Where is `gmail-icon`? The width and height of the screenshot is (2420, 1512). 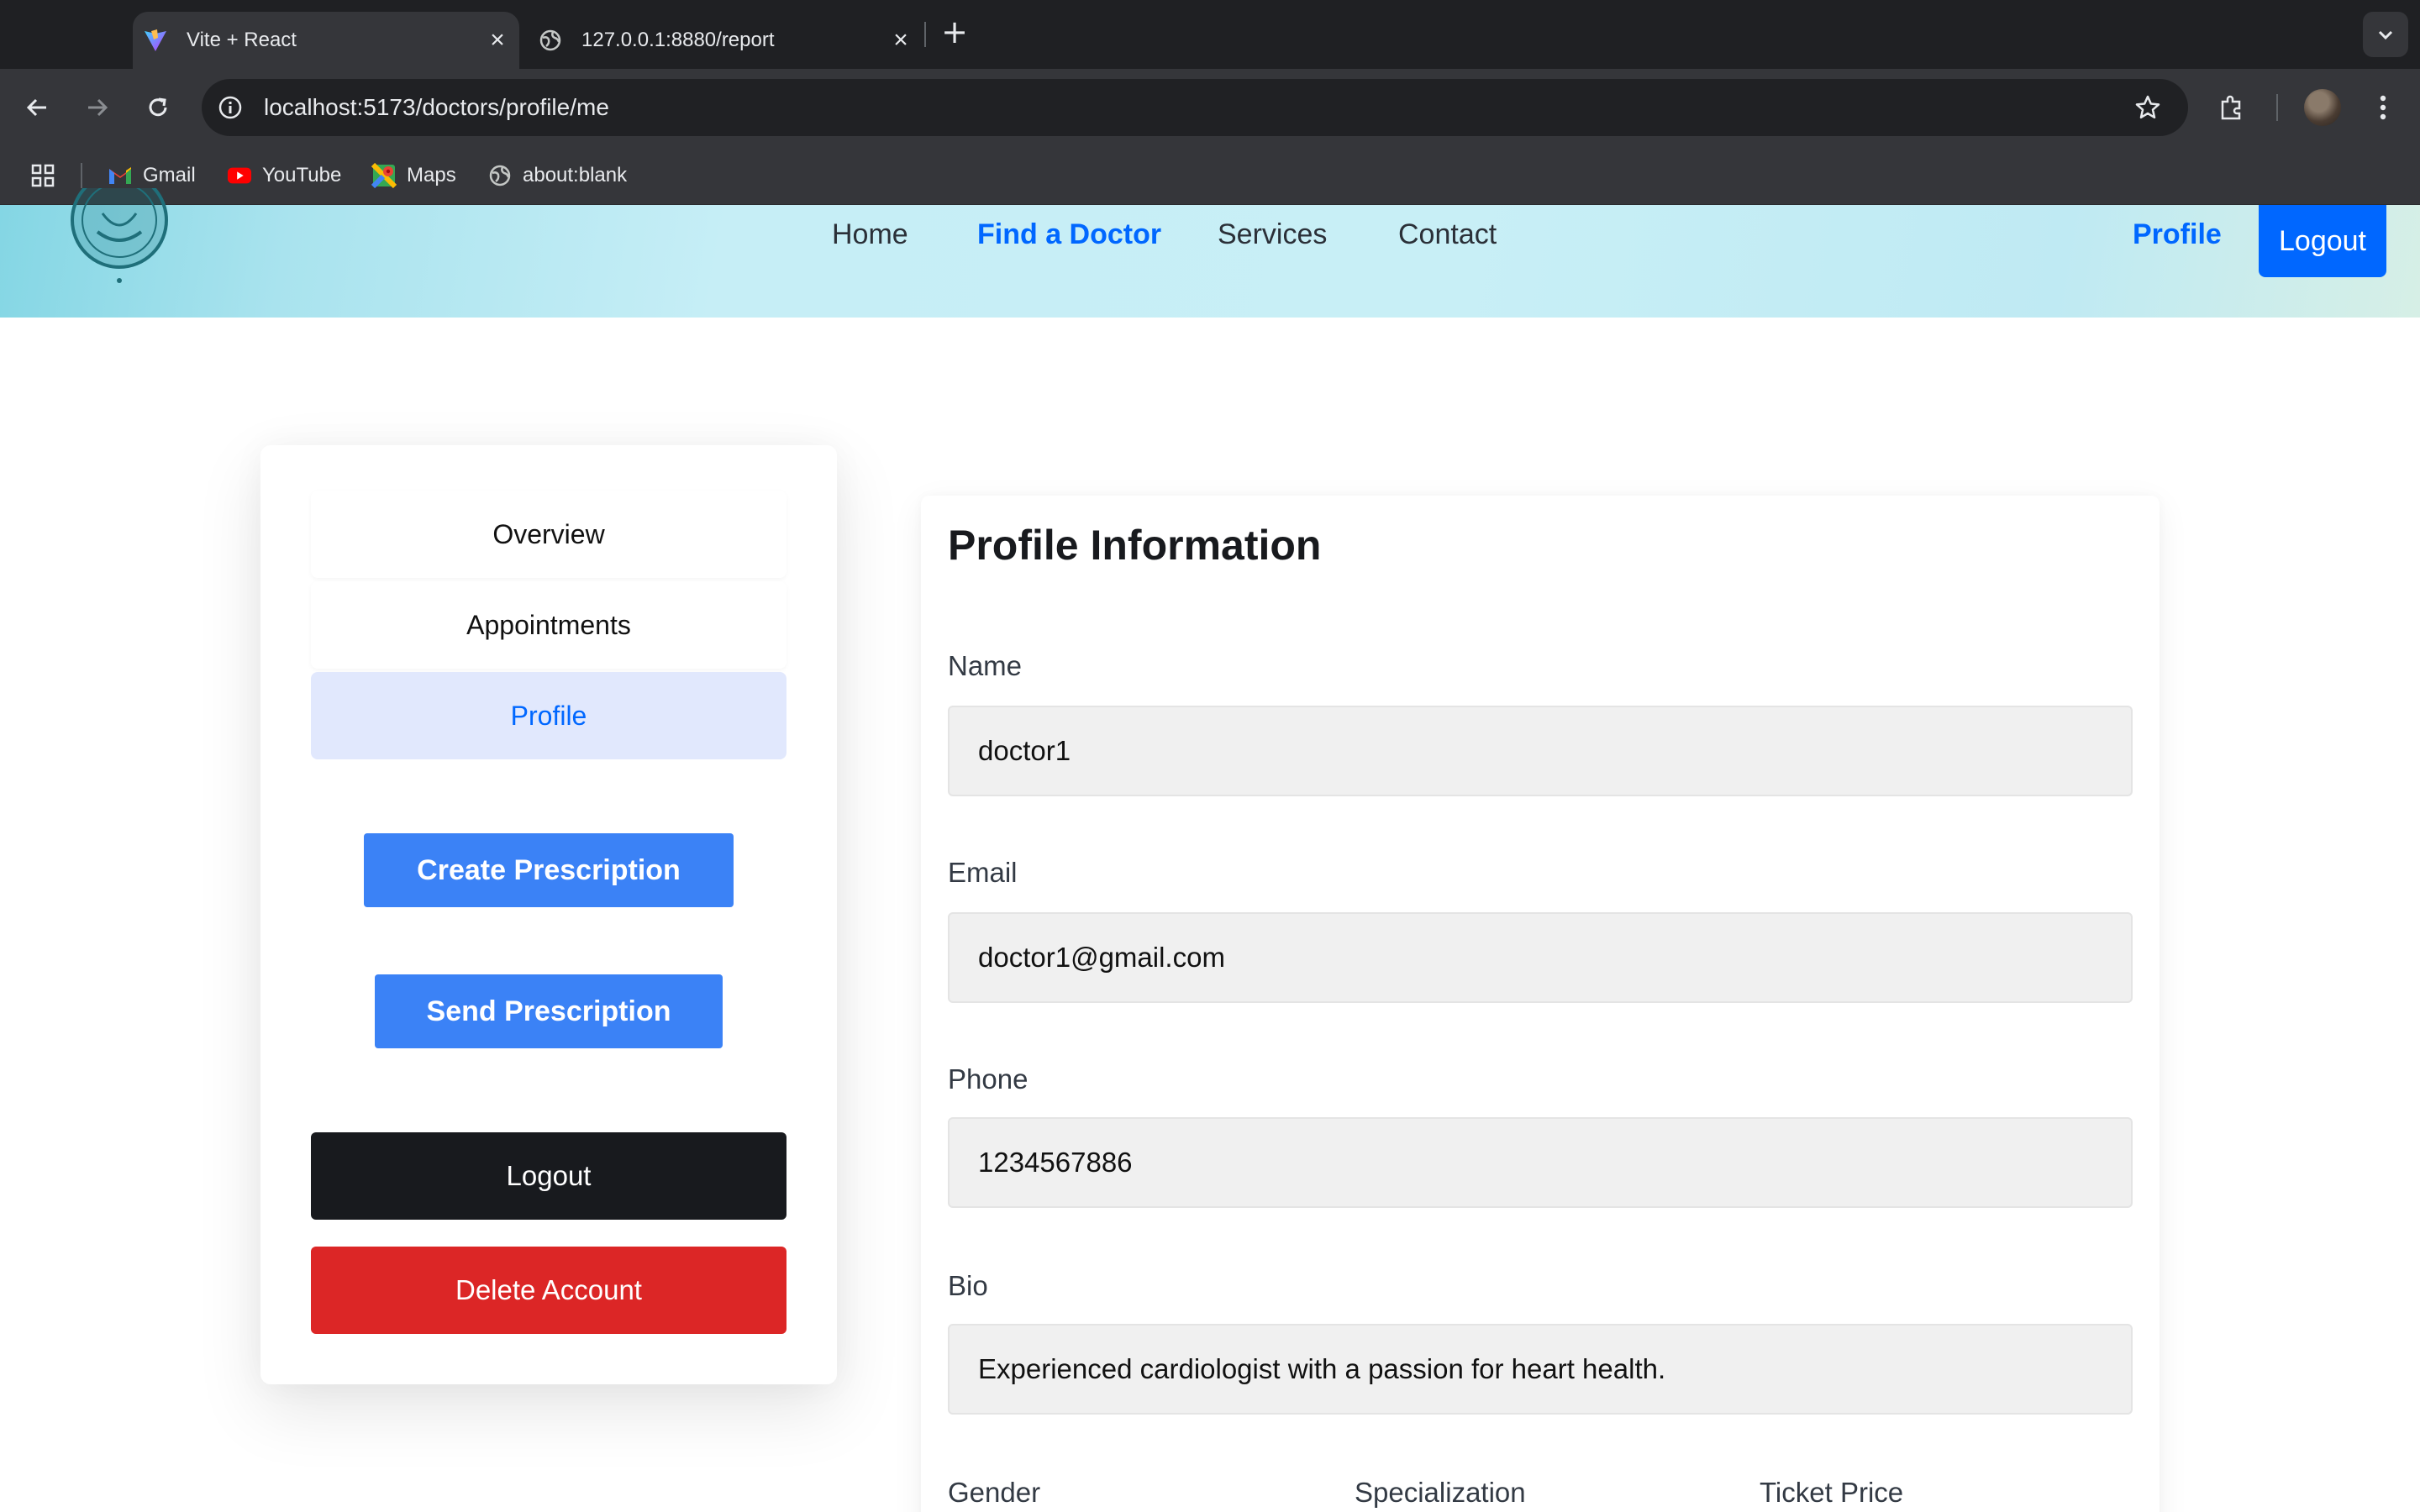
gmail-icon is located at coordinates (120, 175).